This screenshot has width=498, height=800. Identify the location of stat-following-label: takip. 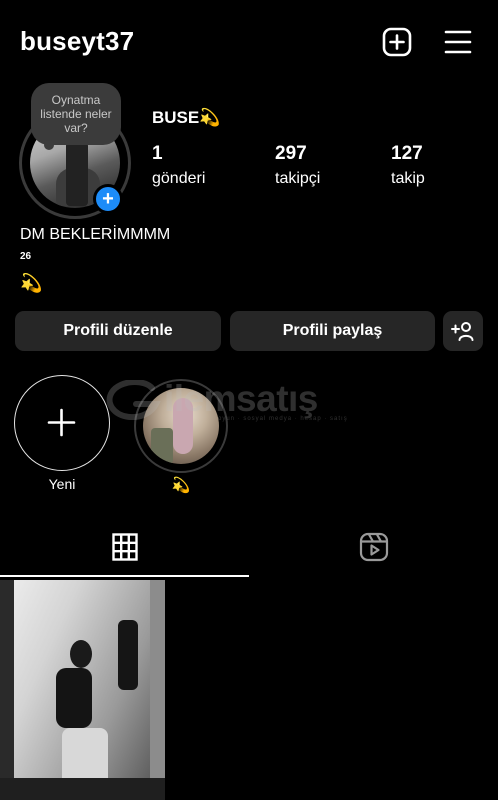
(408, 178).